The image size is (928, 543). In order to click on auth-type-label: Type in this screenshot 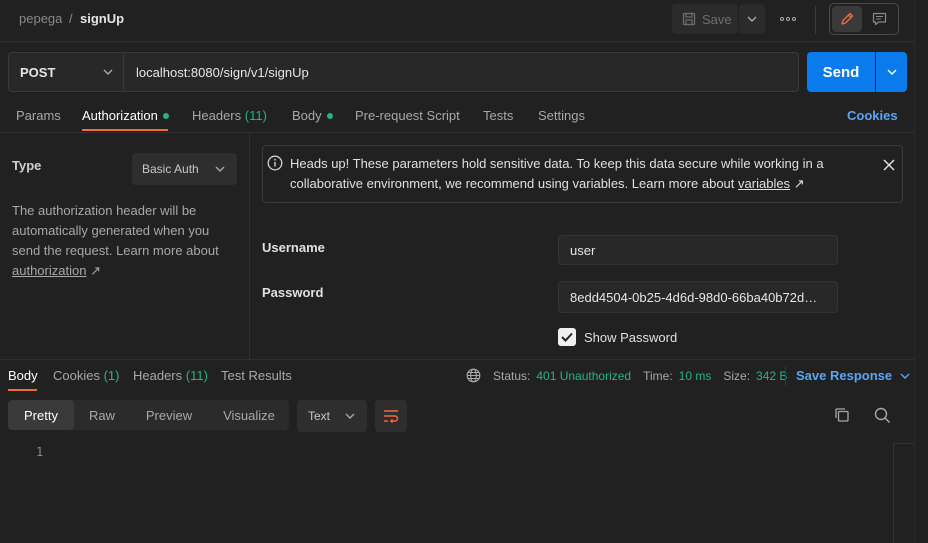, I will do `click(27, 165)`.